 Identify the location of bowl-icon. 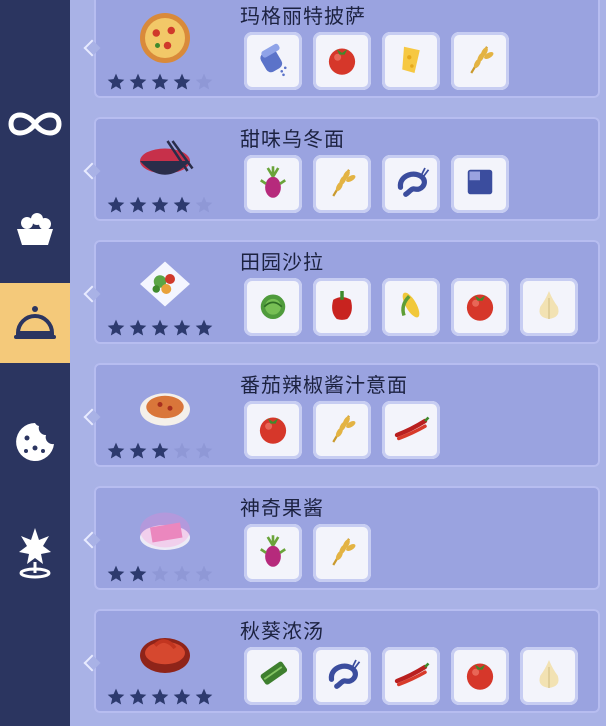
(35, 229).